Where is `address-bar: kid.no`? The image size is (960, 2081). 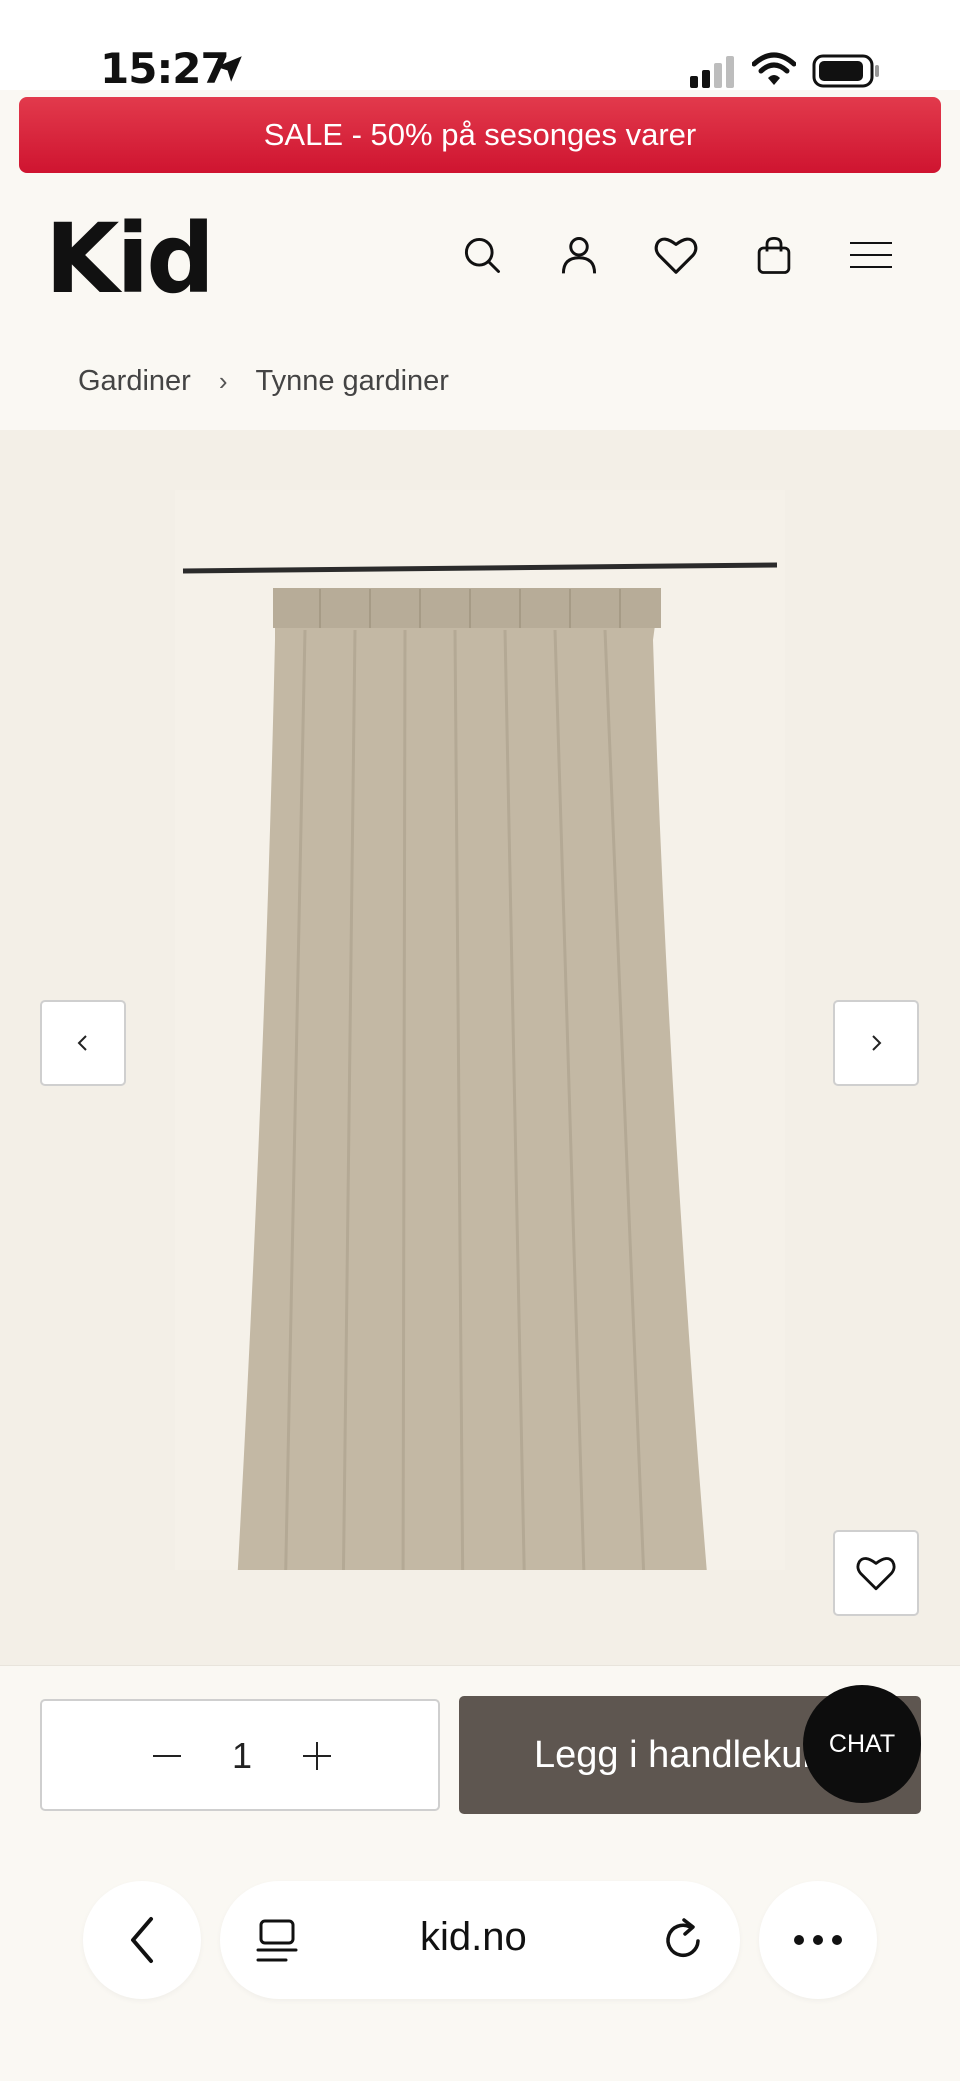 address-bar: kid.no is located at coordinates (480, 1940).